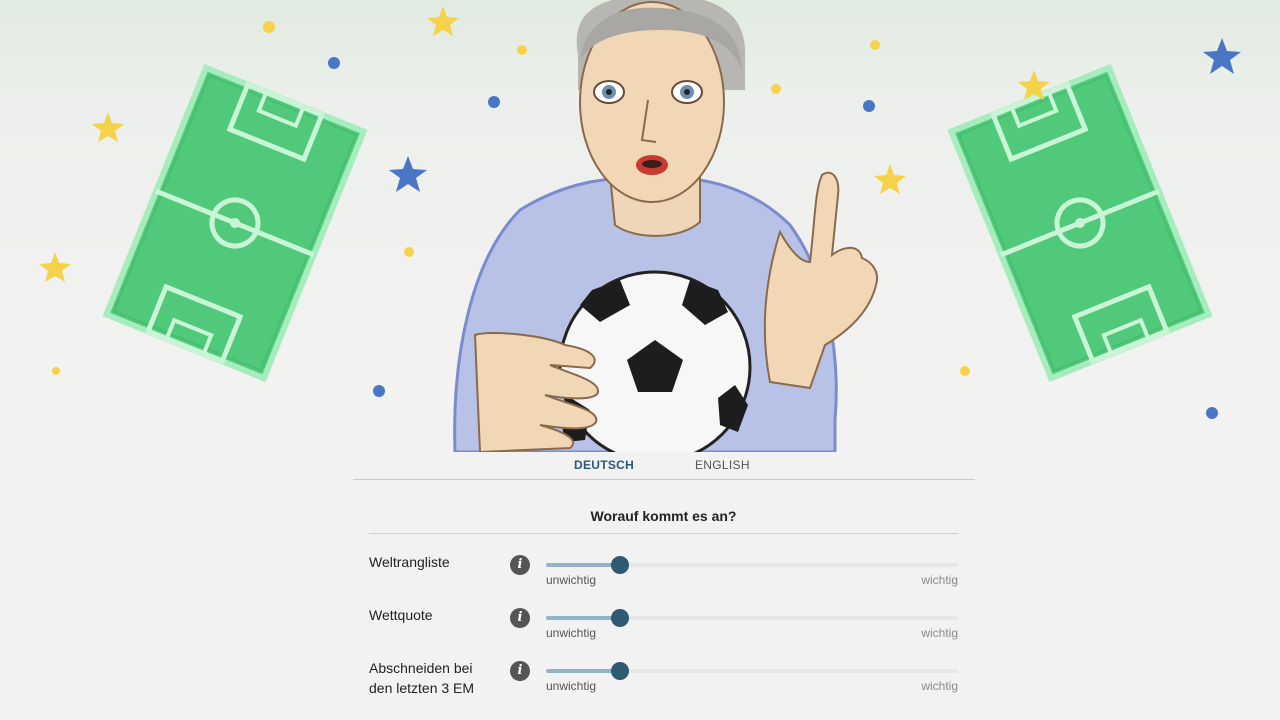  What do you see at coordinates (664, 466) in the screenshot?
I see `language-tabs: DEUTSCH ENGLISH` at bounding box center [664, 466].